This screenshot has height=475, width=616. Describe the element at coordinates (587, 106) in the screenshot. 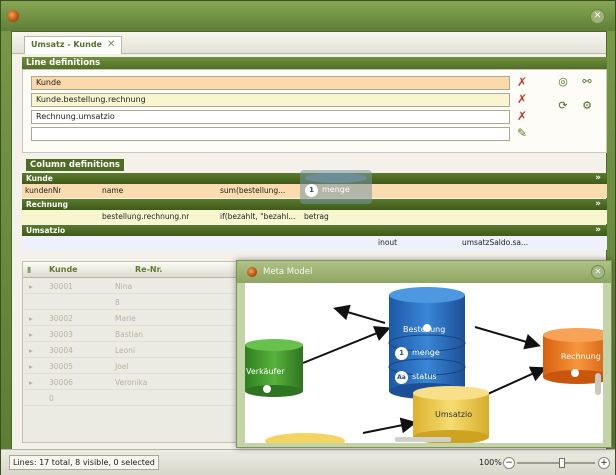

I see `settings-icon: ⚙` at that location.